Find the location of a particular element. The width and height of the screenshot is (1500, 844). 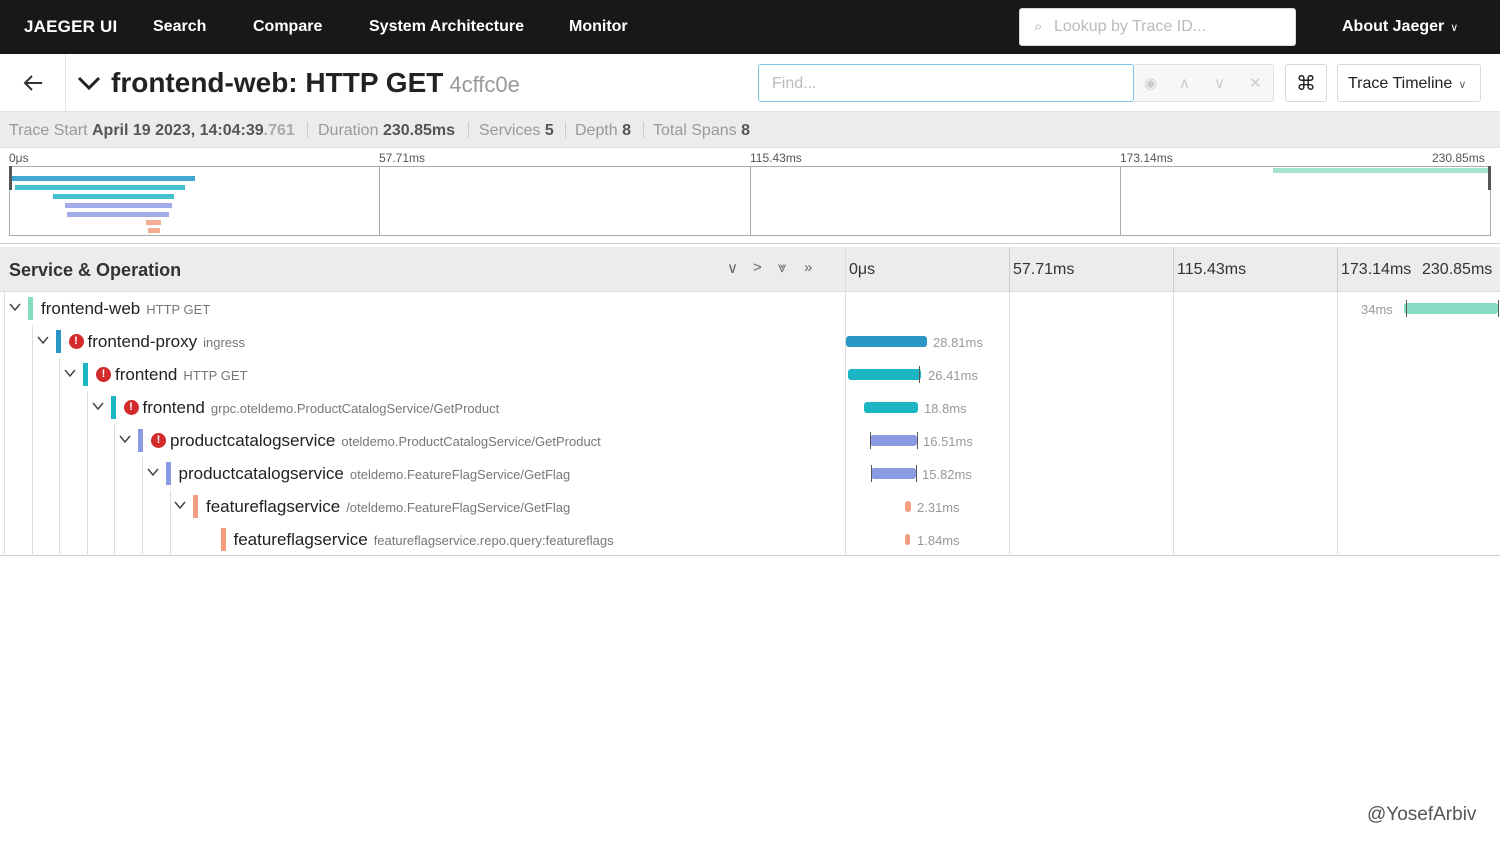

about-jaeger-menu: About Jaeger ∨ is located at coordinates (1400, 27).